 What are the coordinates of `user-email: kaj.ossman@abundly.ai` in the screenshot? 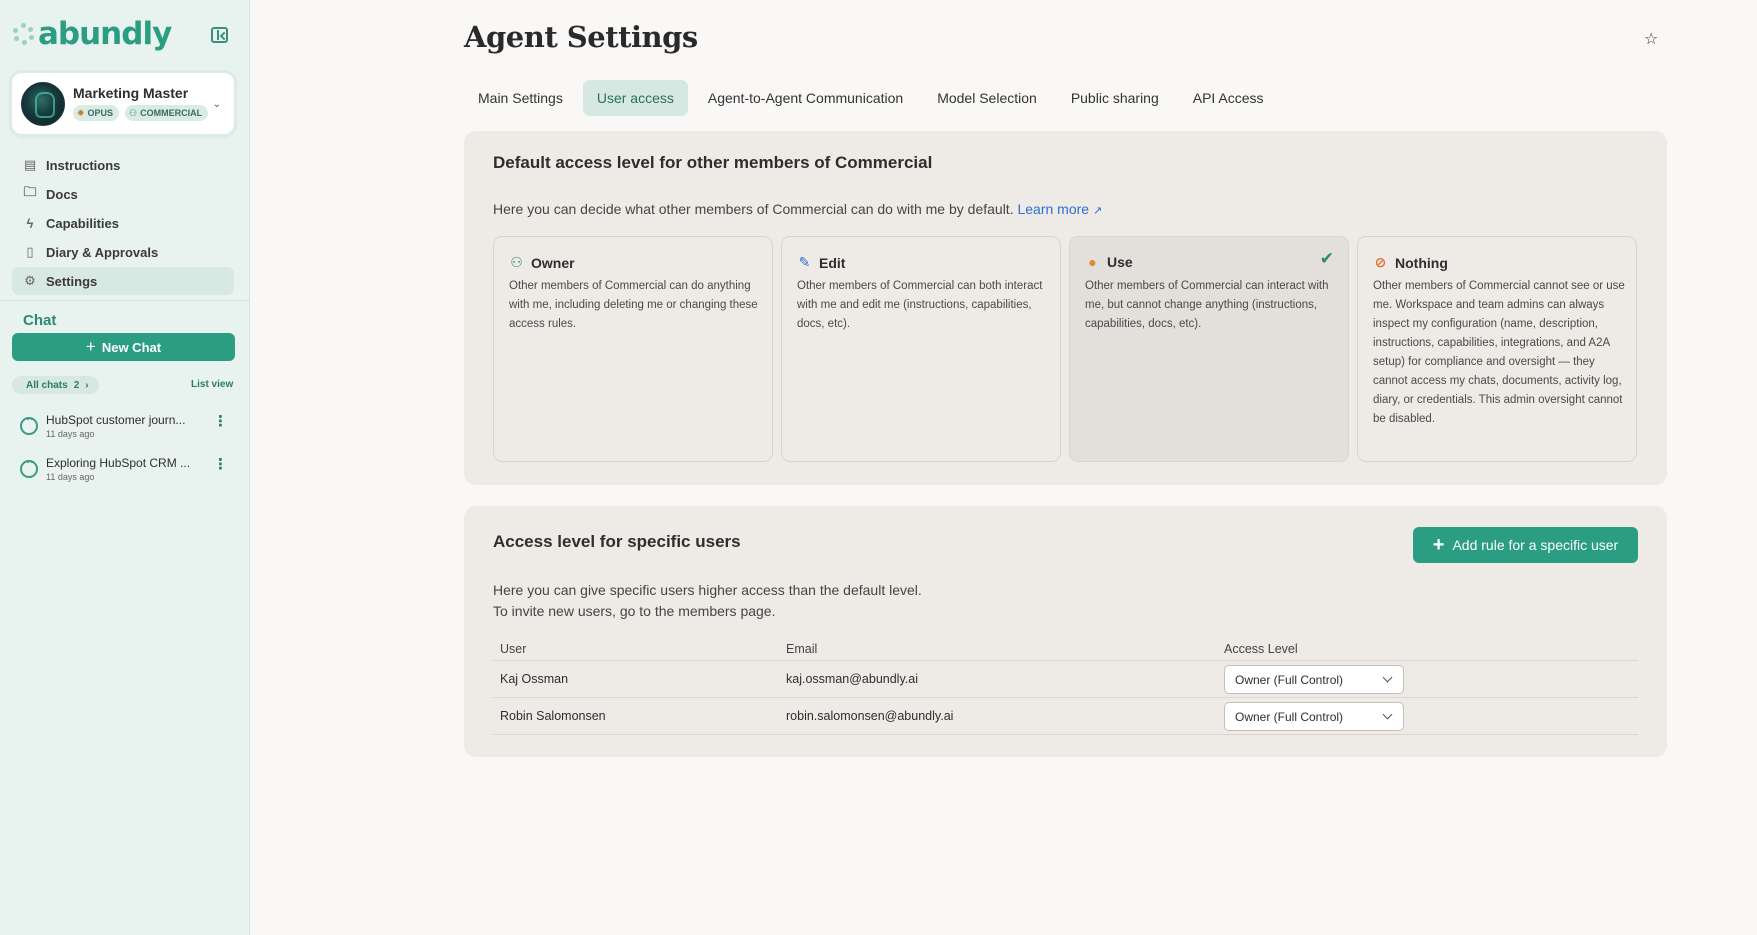 It's located at (852, 679).